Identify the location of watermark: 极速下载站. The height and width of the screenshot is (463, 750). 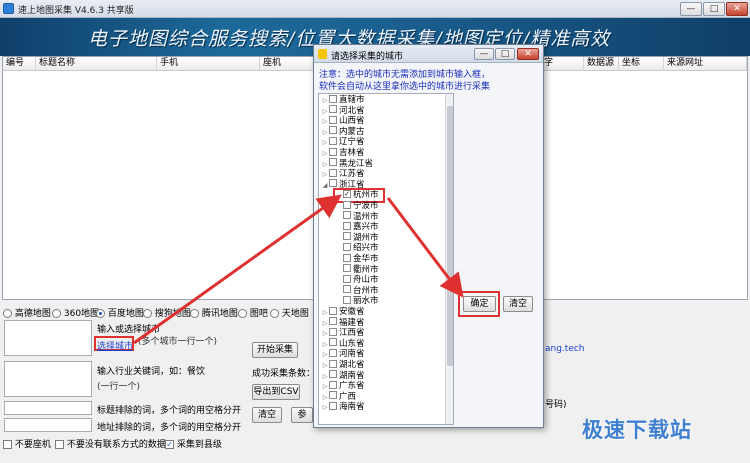
(637, 430).